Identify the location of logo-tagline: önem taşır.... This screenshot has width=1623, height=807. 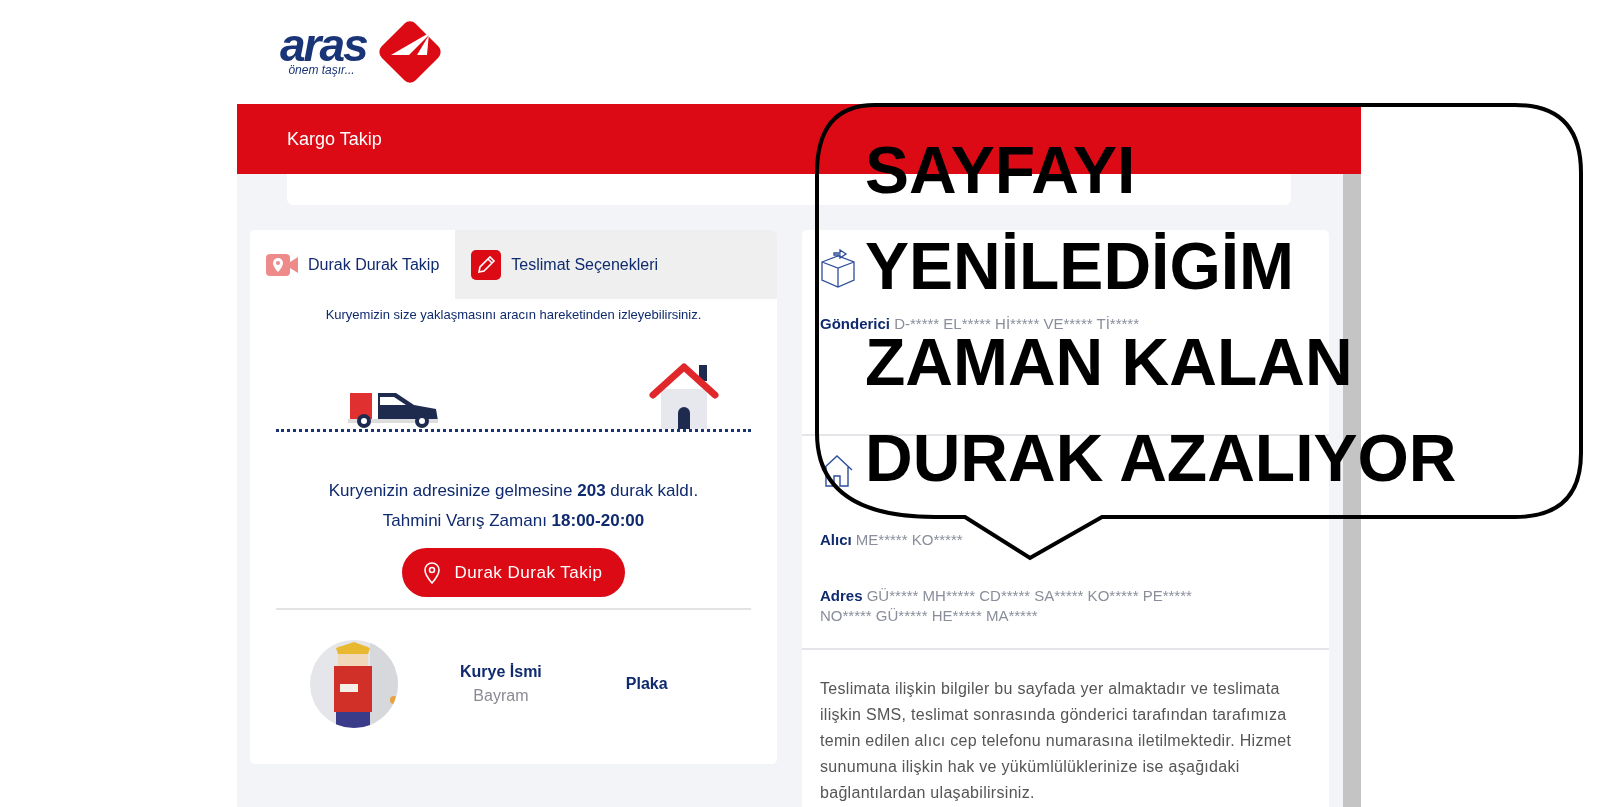
(321, 70).